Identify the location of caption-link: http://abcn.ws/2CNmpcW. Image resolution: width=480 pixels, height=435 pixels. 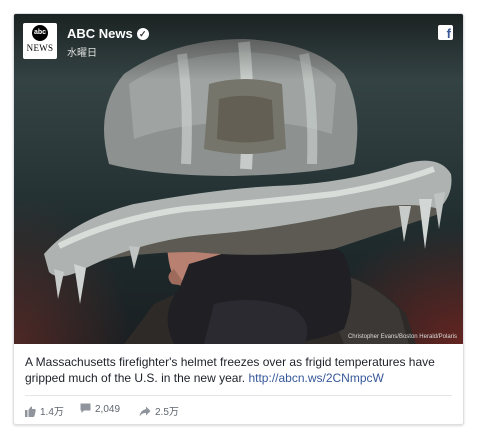
(315, 378).